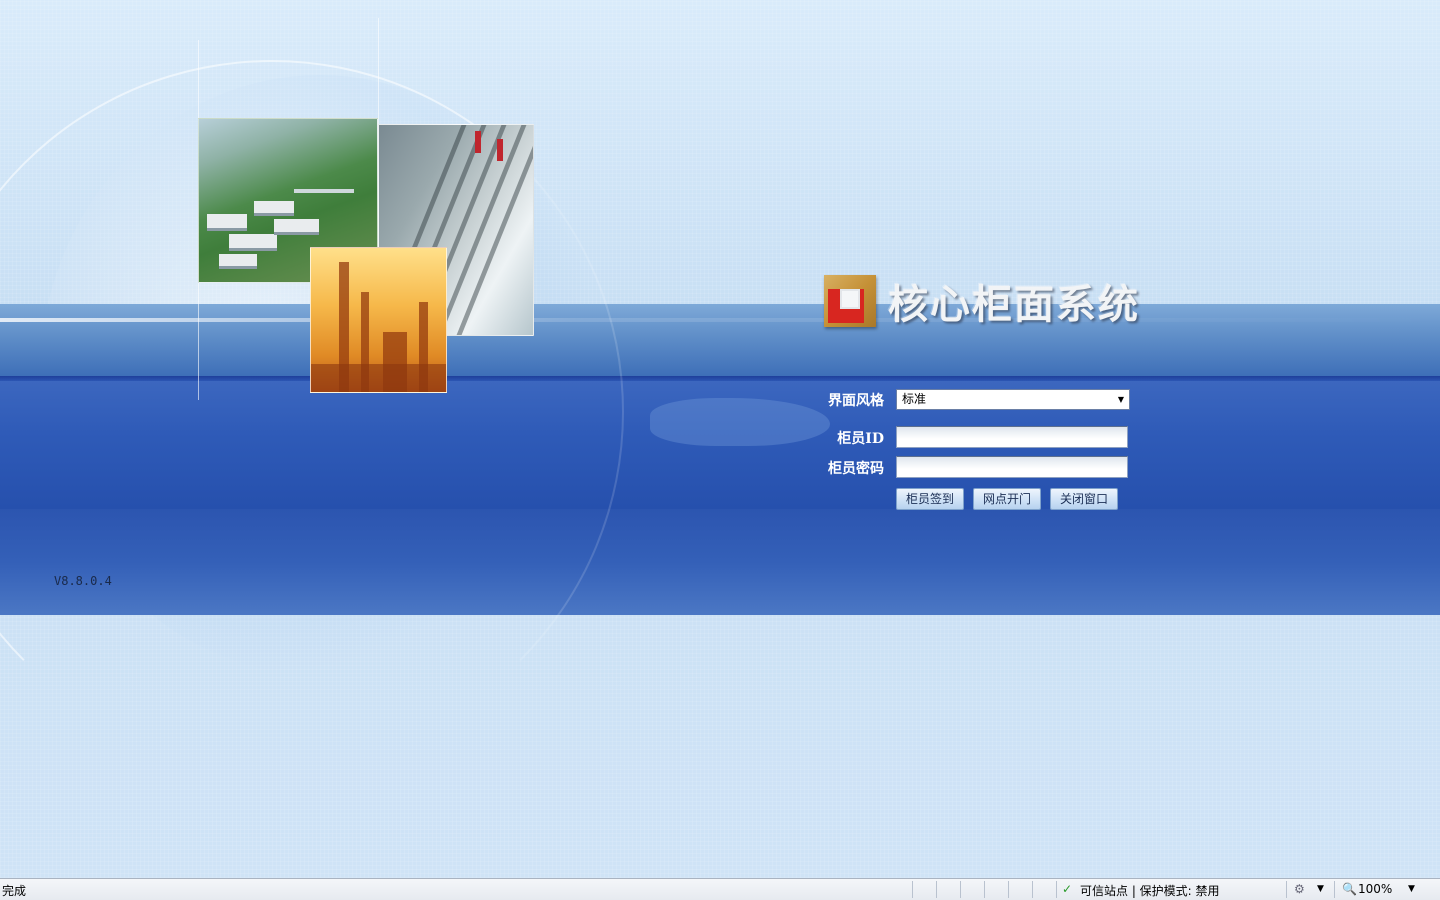 The image size is (1440, 900). I want to click on logo-icon, so click(850, 301).